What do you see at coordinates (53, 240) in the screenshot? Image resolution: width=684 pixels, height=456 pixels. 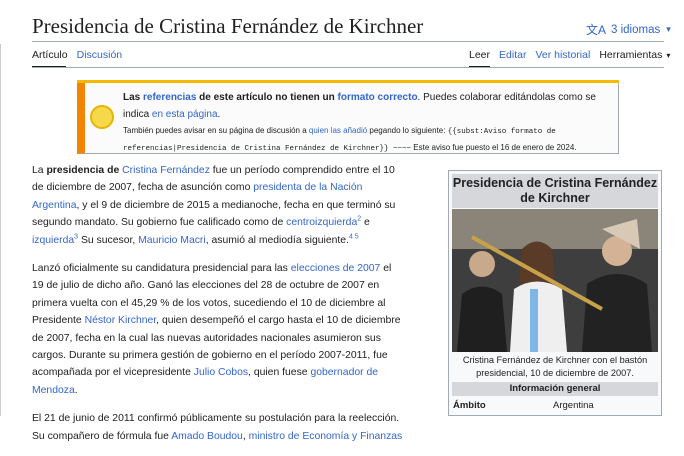 I see `link-izquierda: izquierda` at bounding box center [53, 240].